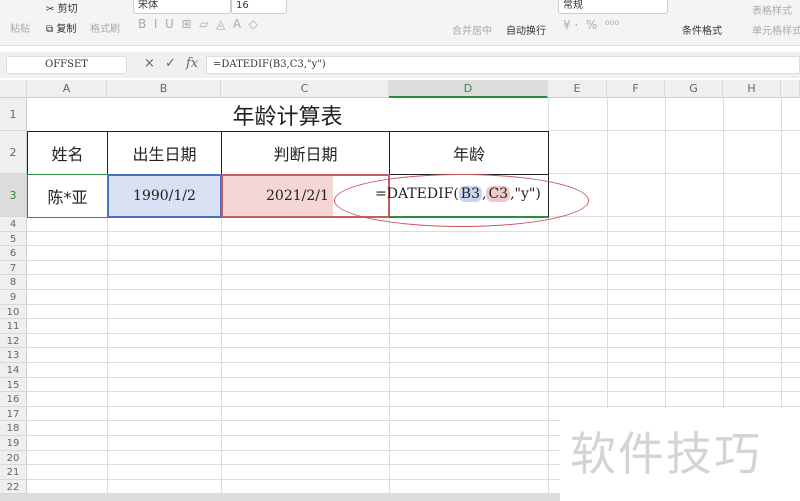 The height and width of the screenshot is (501, 800). I want to click on row-header: 3, so click(13, 195).